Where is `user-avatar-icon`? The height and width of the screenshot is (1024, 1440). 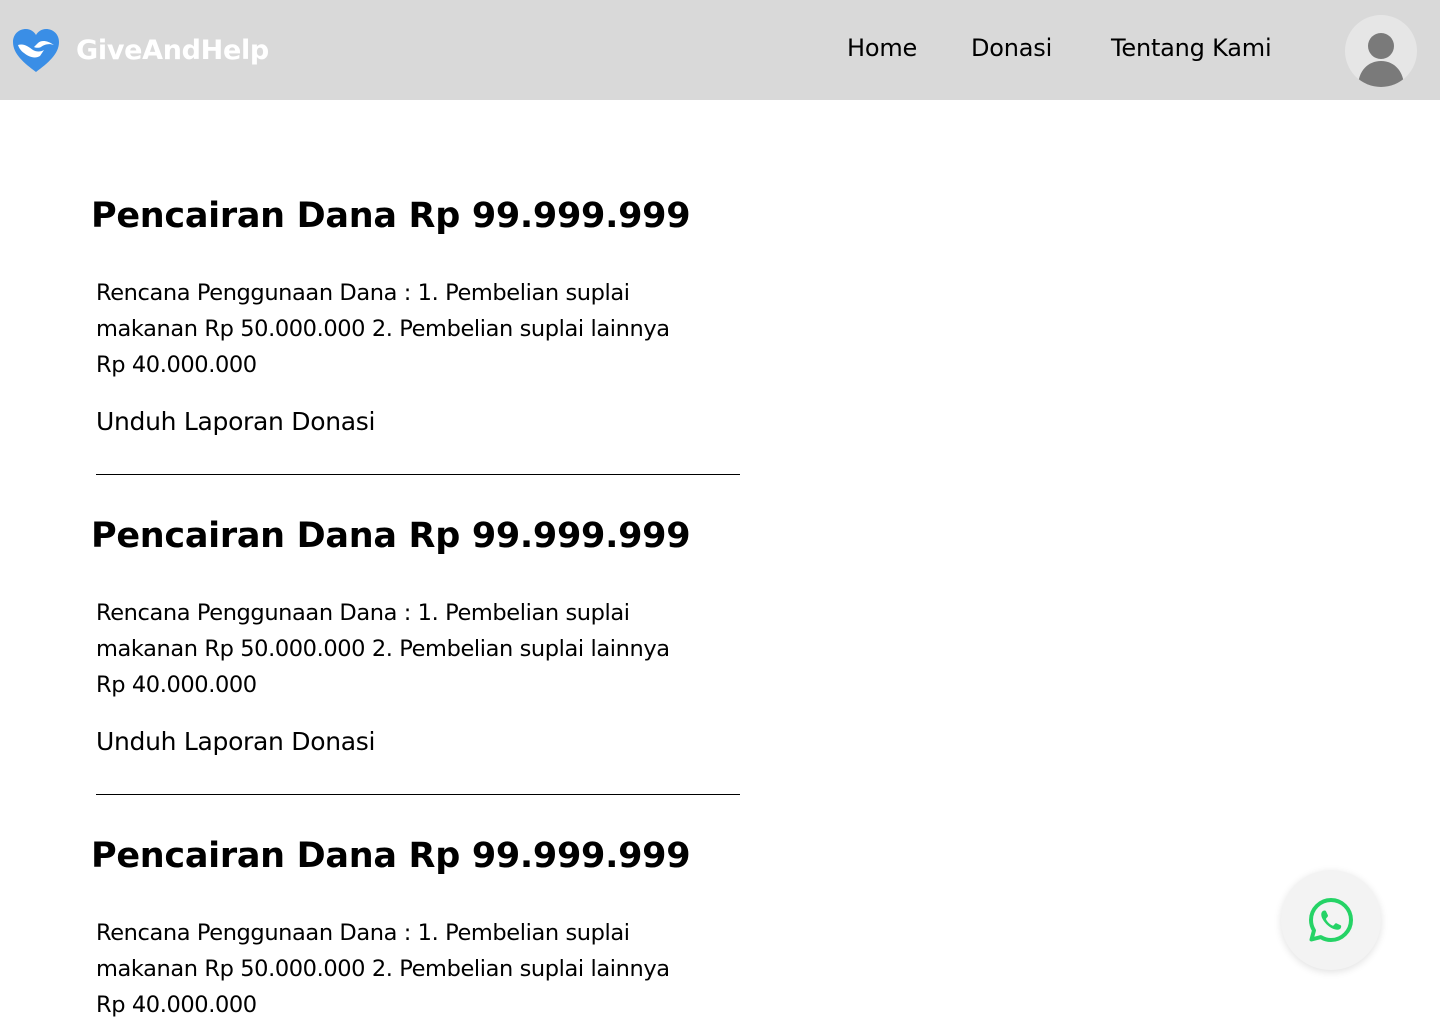 user-avatar-icon is located at coordinates (1381, 60).